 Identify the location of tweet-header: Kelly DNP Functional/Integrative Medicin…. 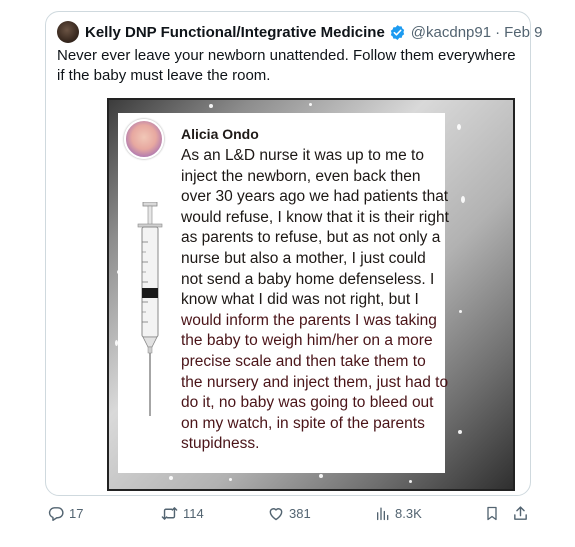
(299, 32).